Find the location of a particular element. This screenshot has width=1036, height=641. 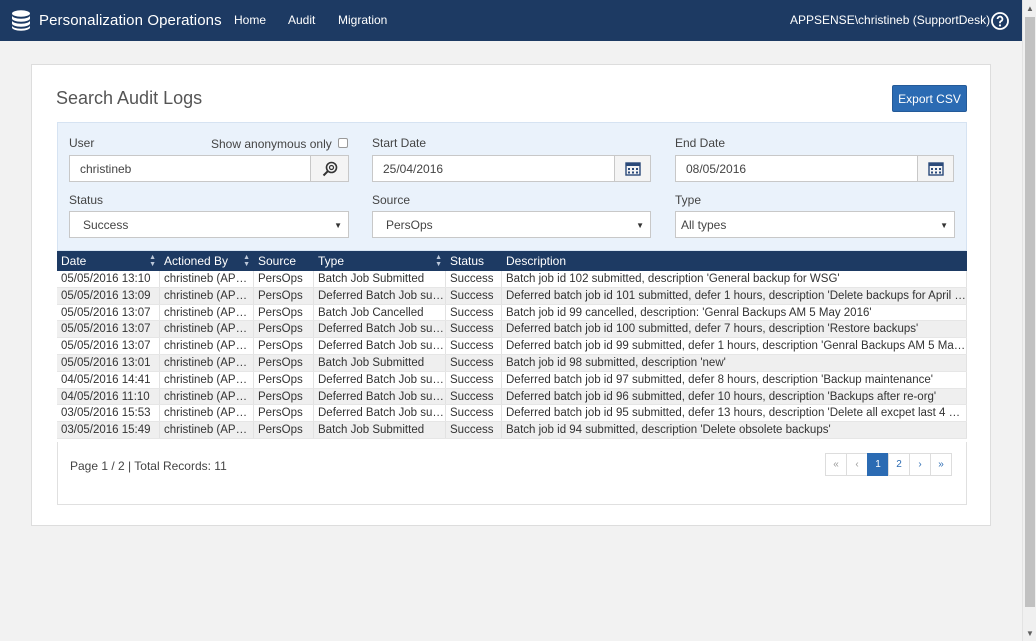

calendar-icon is located at coordinates (632, 169).